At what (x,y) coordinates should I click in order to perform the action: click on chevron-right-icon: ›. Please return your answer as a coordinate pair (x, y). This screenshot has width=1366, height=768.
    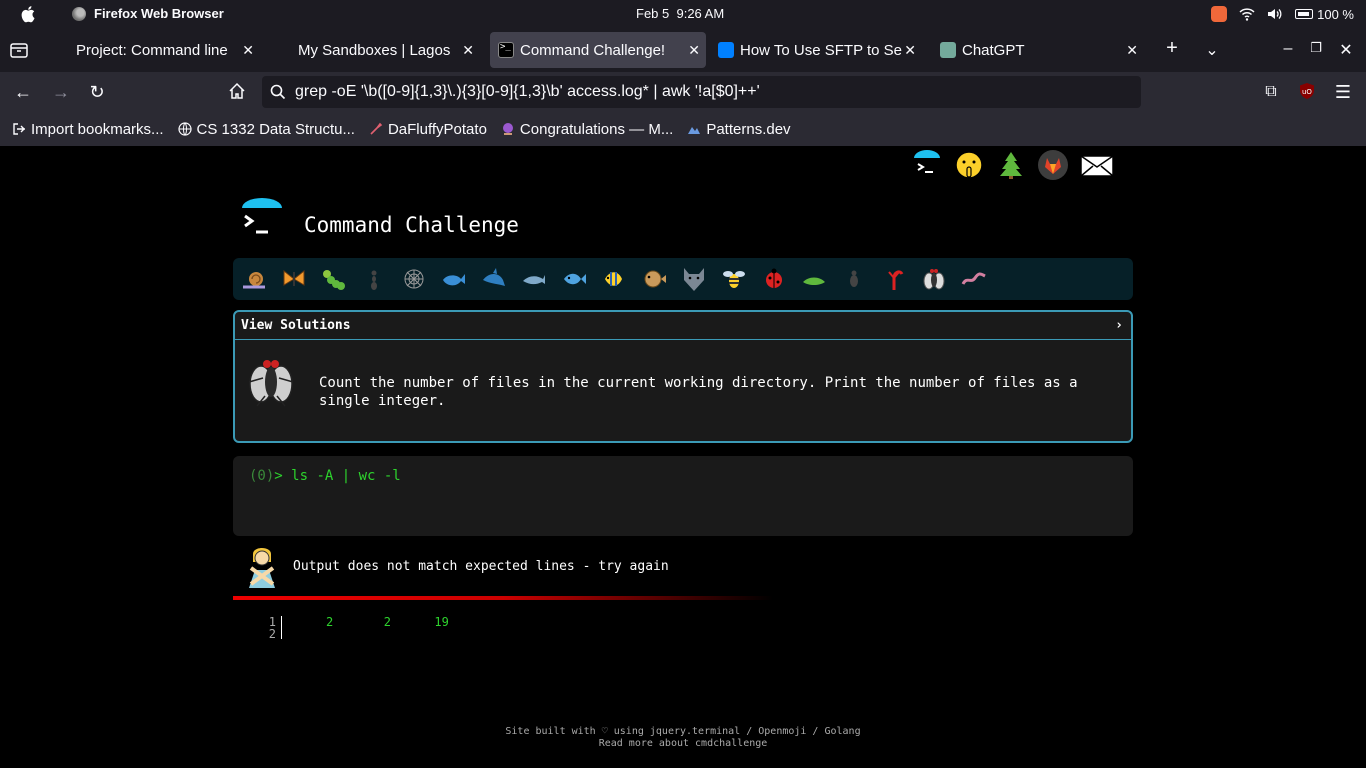
    Looking at the image, I should click on (1119, 325).